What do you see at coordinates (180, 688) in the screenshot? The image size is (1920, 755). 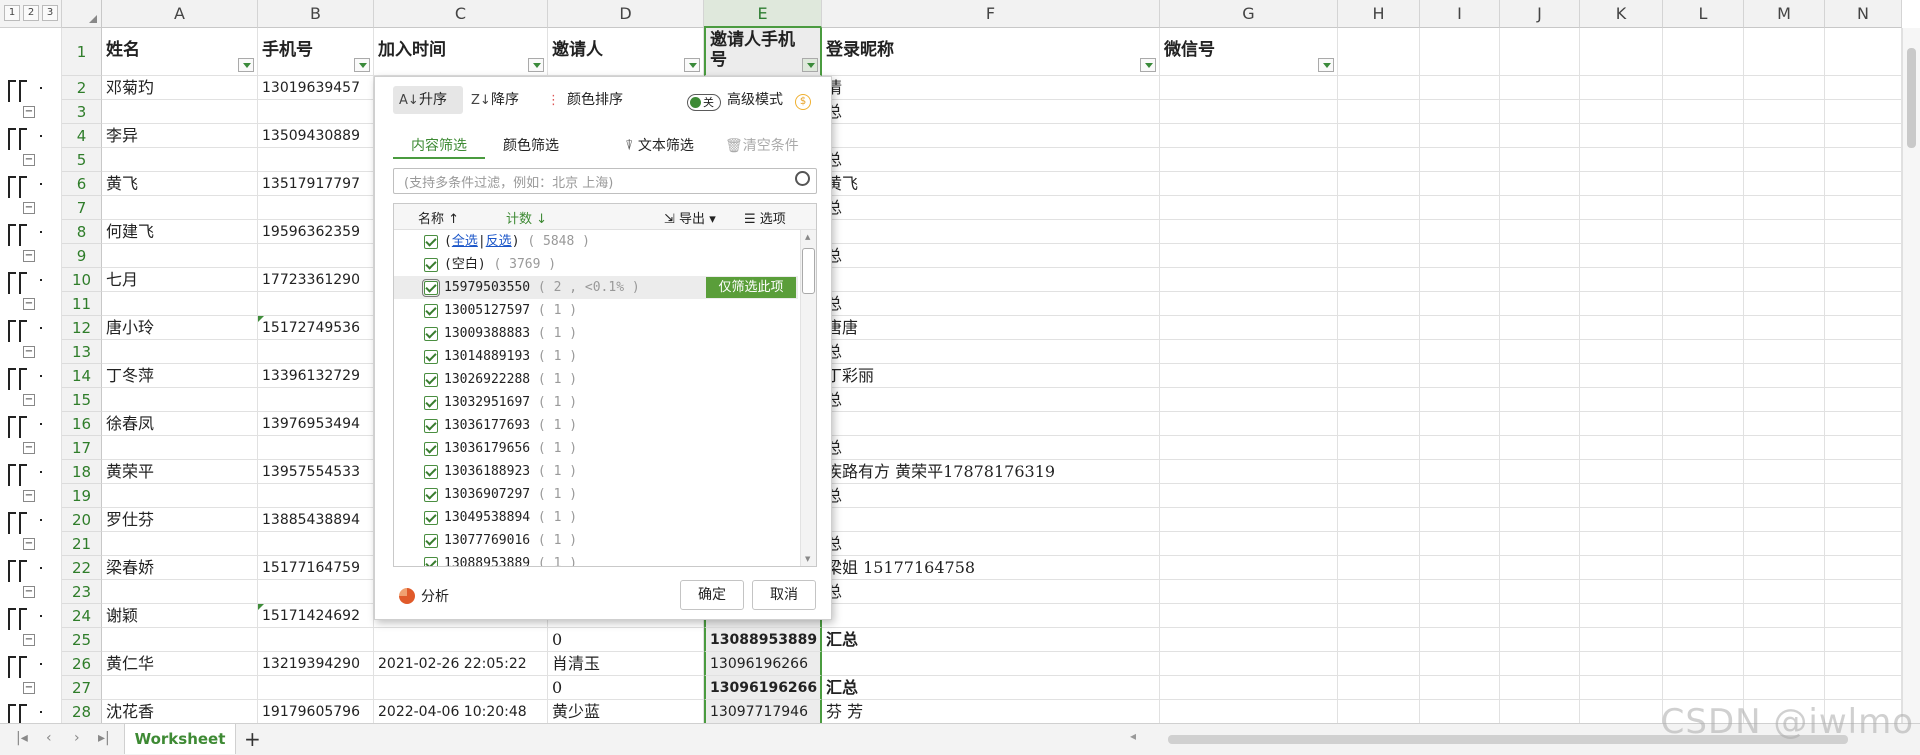 I see `cell-a27` at bounding box center [180, 688].